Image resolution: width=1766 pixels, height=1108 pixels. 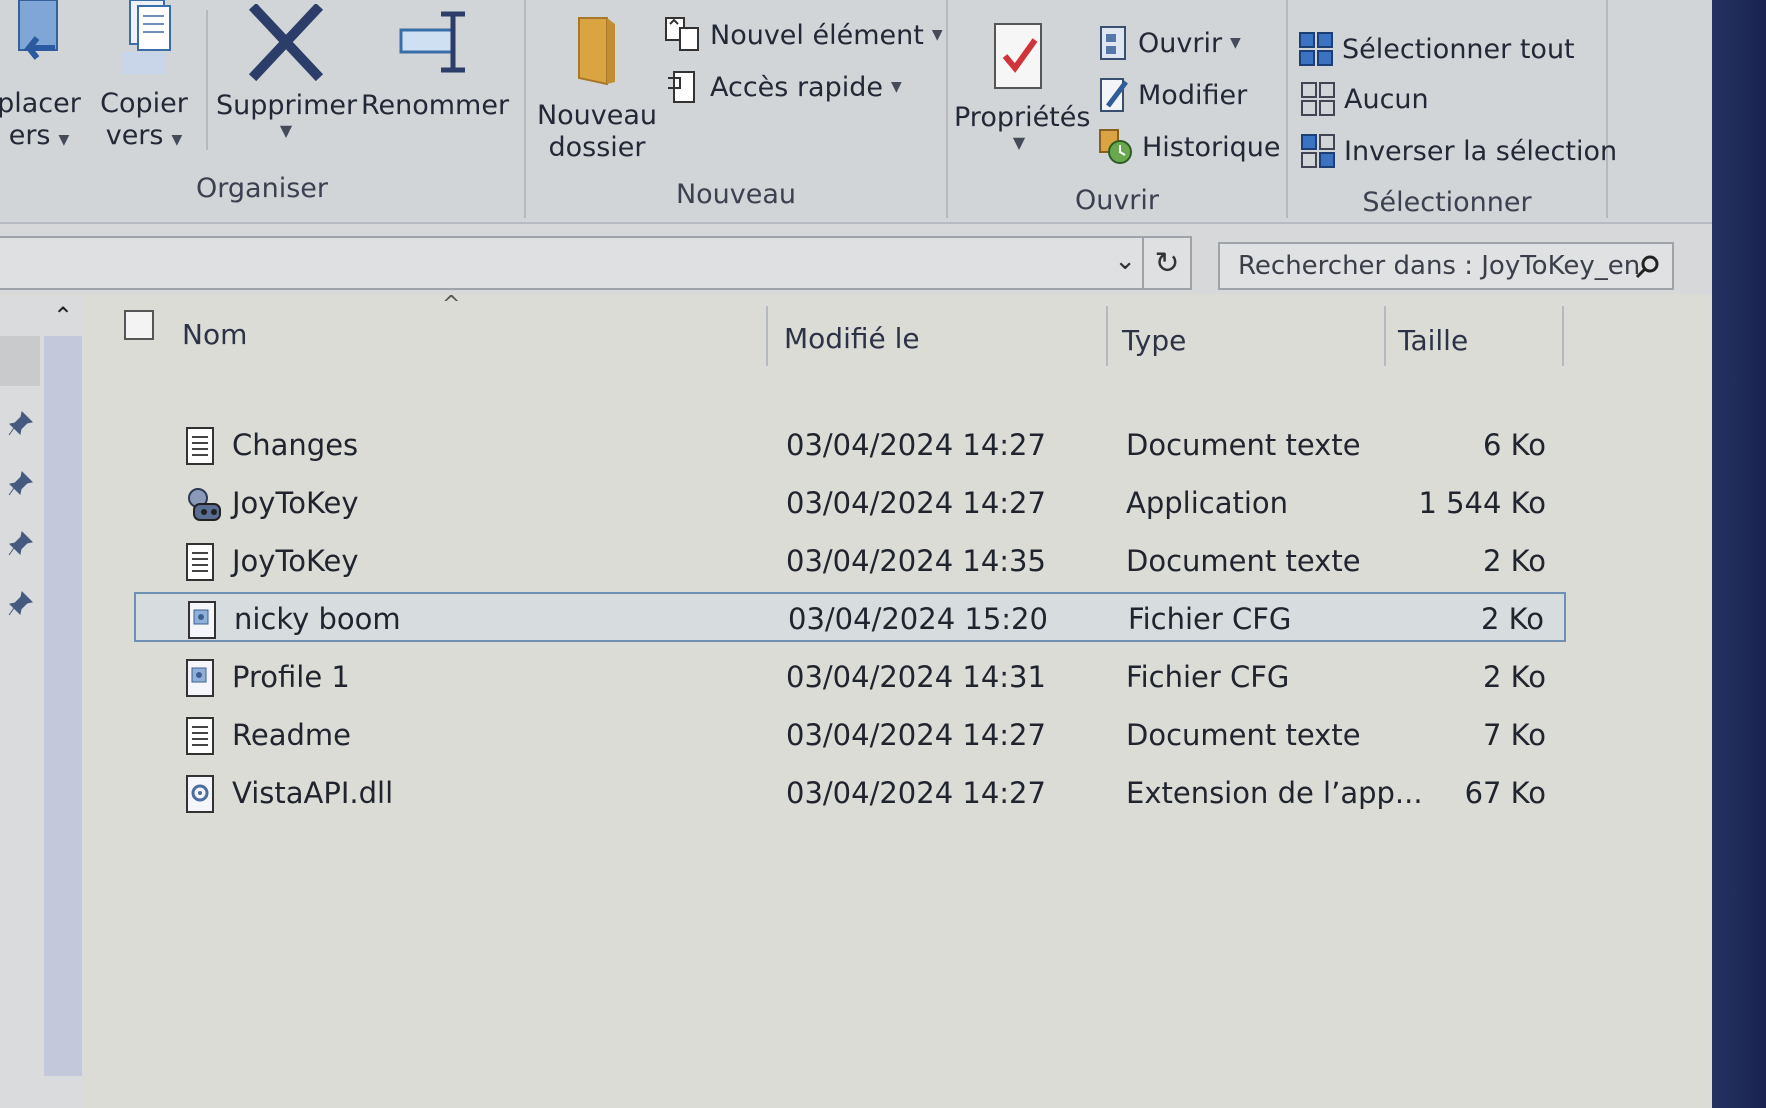 I want to click on organiser-separator, so click(x=207, y=80).